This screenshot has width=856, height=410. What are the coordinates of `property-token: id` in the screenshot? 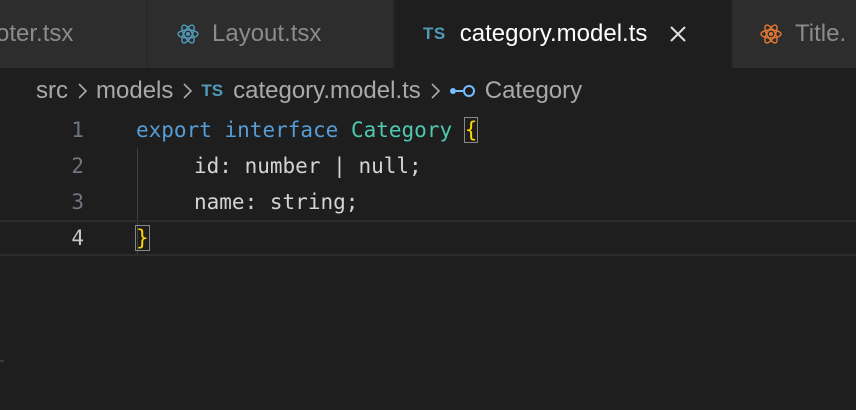 It's located at (207, 166).